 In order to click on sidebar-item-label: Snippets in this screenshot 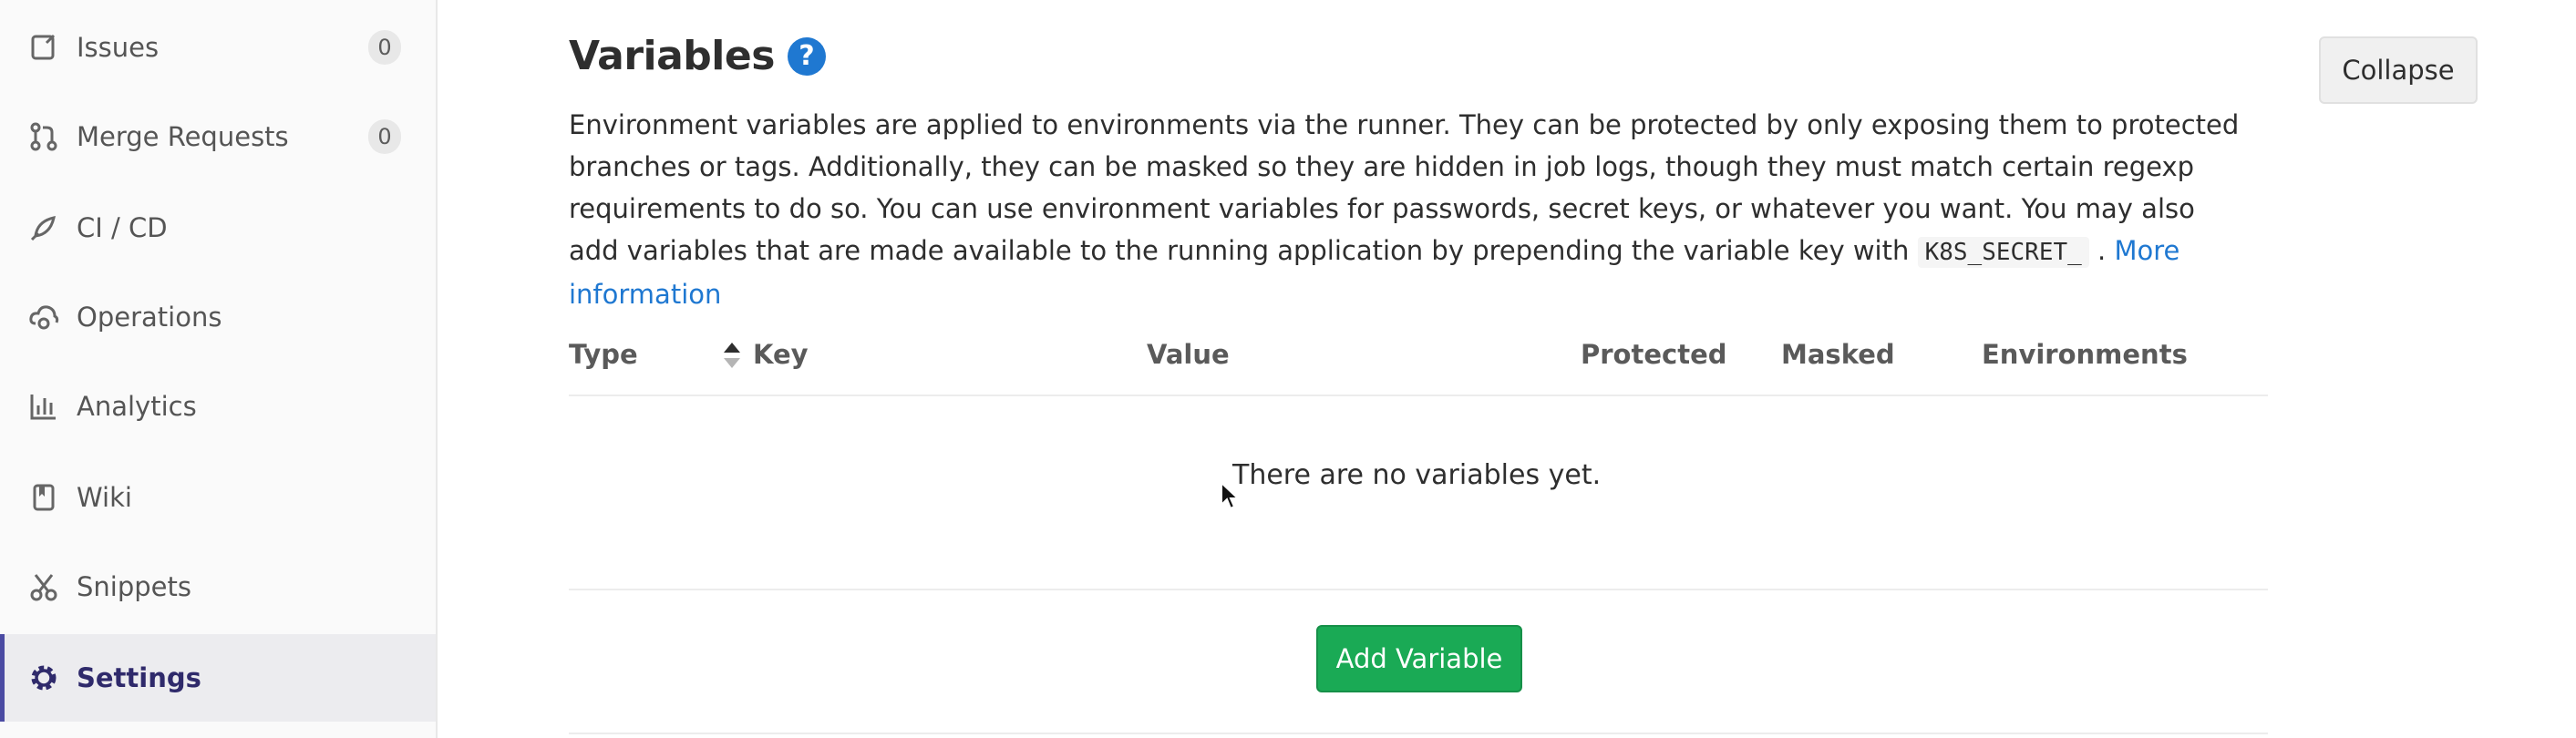, I will do `click(134, 586)`.